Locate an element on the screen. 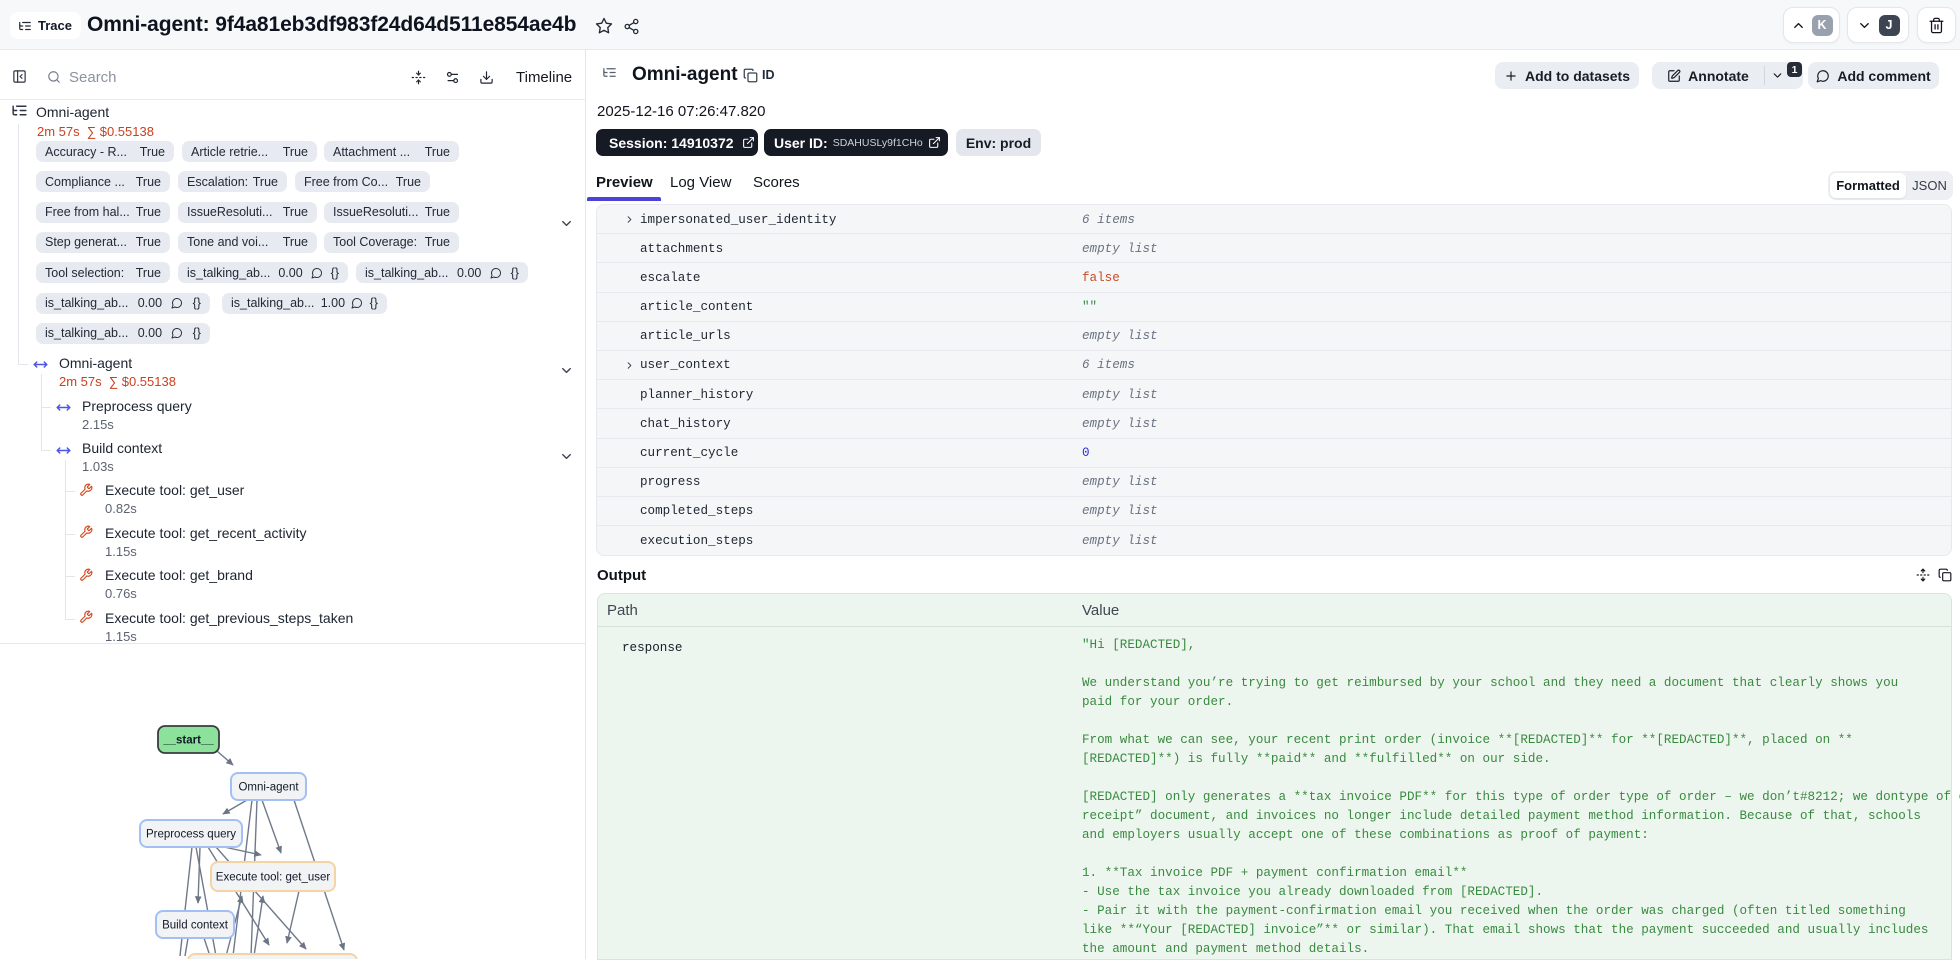 The height and width of the screenshot is (960, 1960). svg-text: __start__ is located at coordinates (188, 741).